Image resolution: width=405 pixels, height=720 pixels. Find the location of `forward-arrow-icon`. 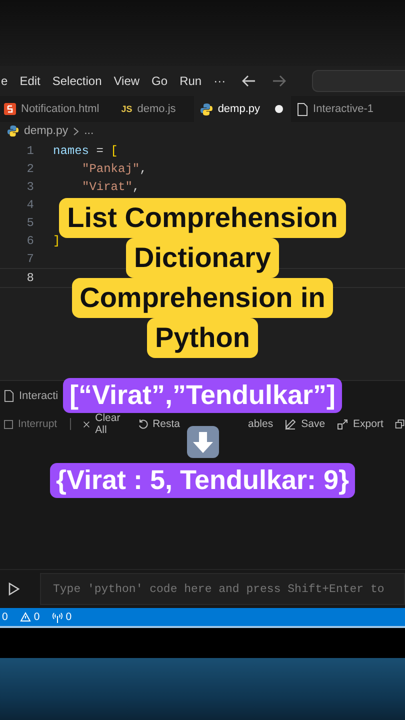

forward-arrow-icon is located at coordinates (279, 81).